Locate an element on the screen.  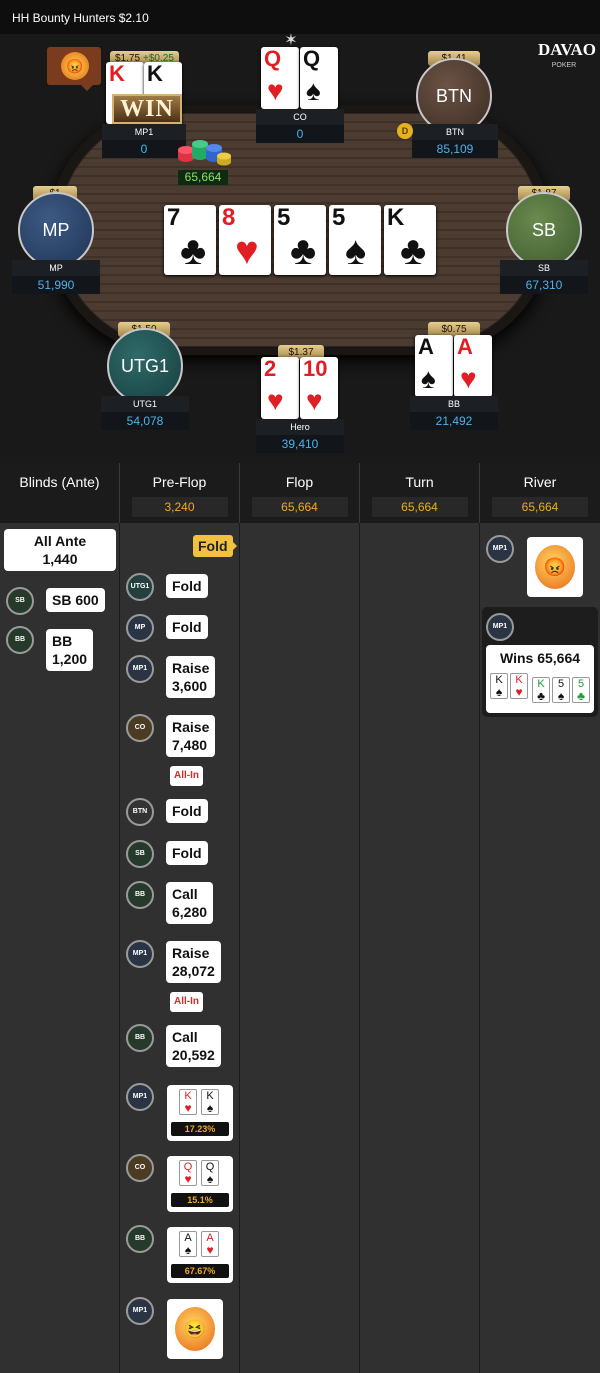
ante-value: 1,440 is located at coordinates (60, 559).